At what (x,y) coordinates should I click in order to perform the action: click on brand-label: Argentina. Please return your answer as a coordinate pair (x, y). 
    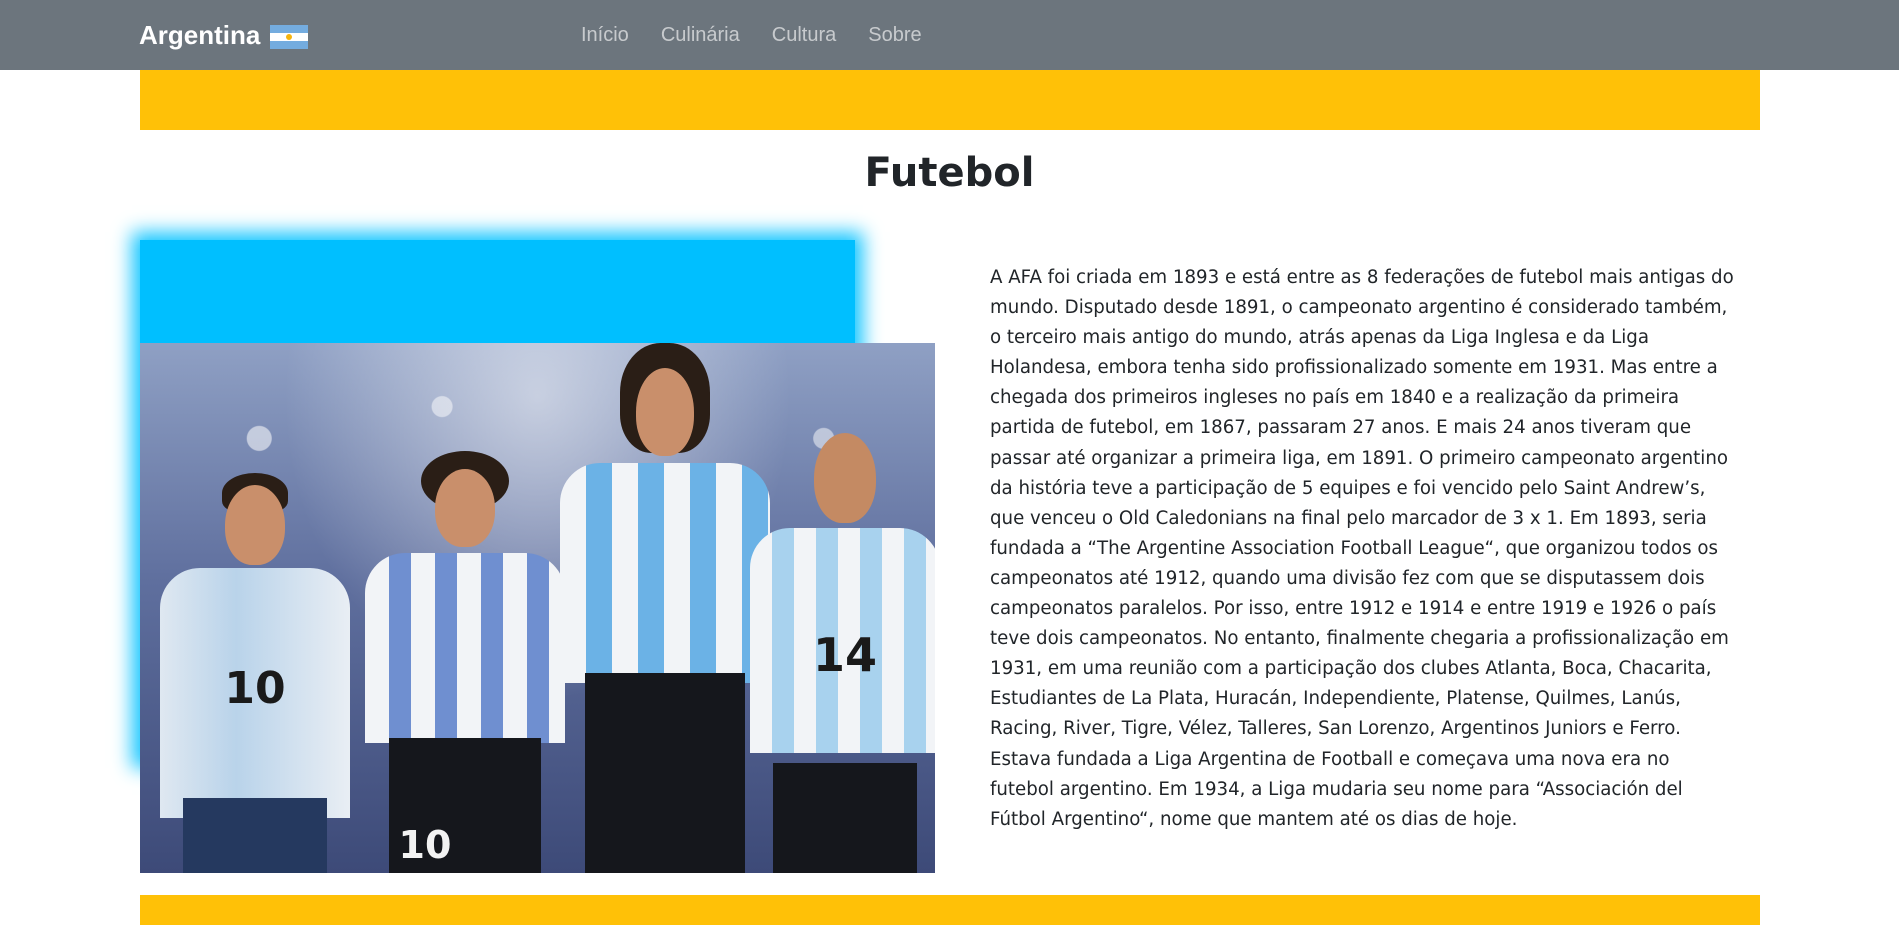
    Looking at the image, I should click on (200, 34).